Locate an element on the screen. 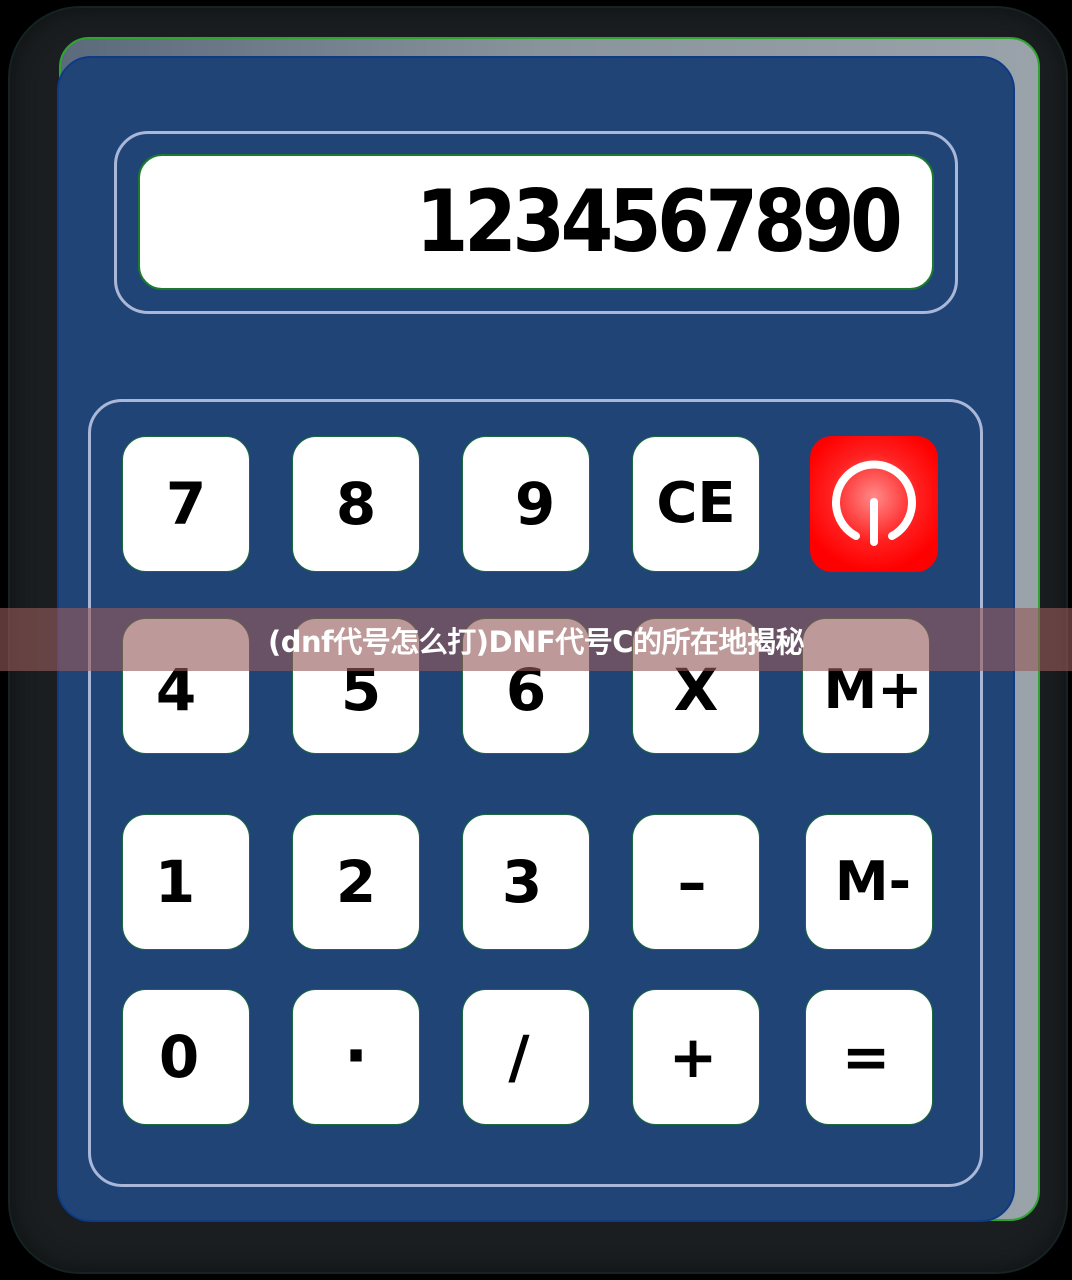  key-8: 8 is located at coordinates (356, 504).